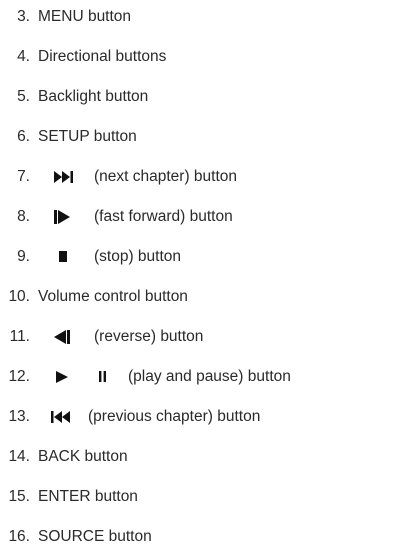 Image resolution: width=403 pixels, height=555 pixels. What do you see at coordinates (23, 256) in the screenshot?
I see `item-number: 9.` at bounding box center [23, 256].